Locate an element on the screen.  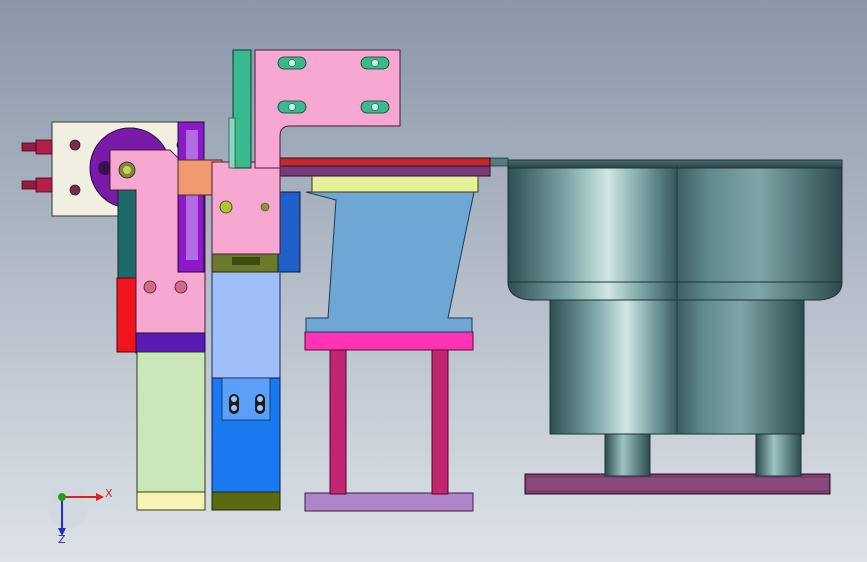
light-blue-slide is located at coordinates (246, 326).